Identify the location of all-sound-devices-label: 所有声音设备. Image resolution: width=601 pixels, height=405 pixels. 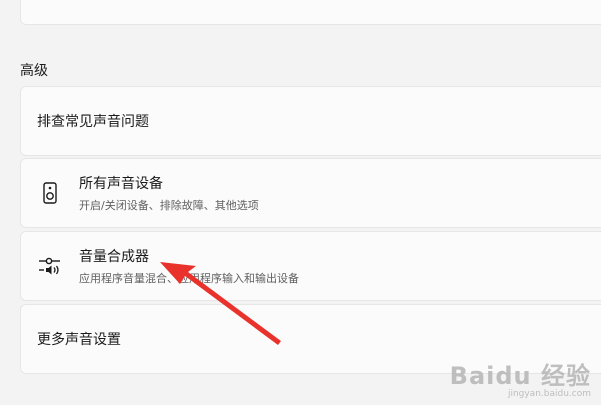
(121, 184).